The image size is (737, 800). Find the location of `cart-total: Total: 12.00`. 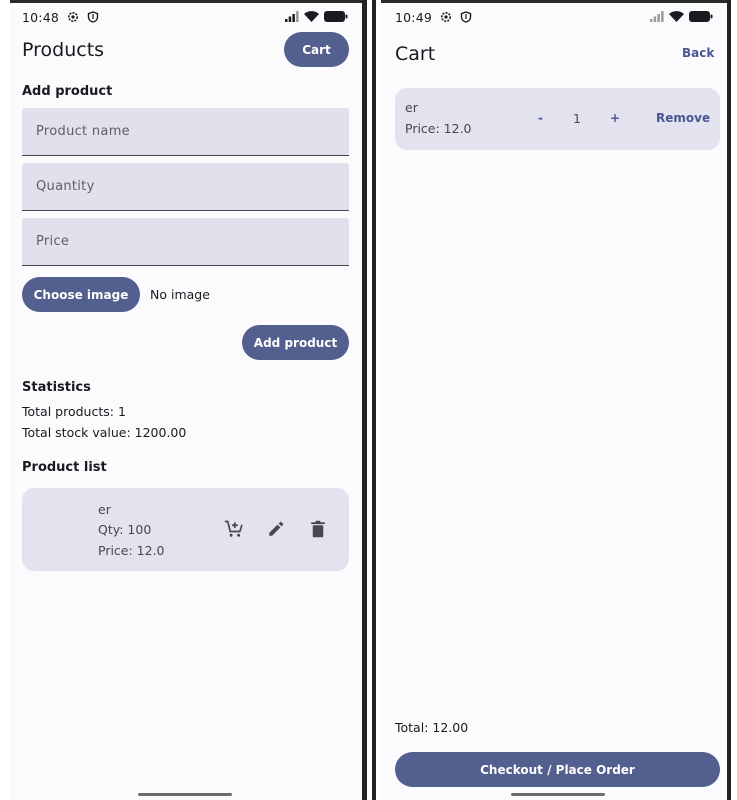

cart-total: Total: 12.00 is located at coordinates (432, 727).